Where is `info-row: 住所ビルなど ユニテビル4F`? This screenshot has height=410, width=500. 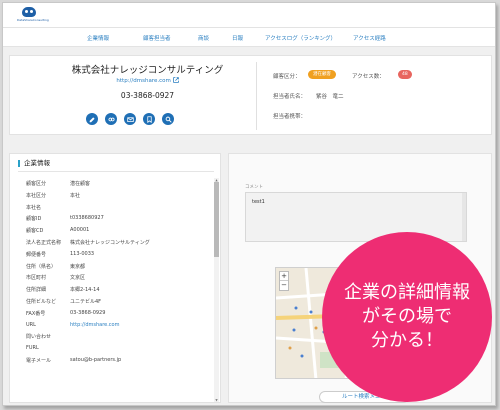
info-row: 住所ビルなど ユニテビル4F is located at coordinates (120, 302).